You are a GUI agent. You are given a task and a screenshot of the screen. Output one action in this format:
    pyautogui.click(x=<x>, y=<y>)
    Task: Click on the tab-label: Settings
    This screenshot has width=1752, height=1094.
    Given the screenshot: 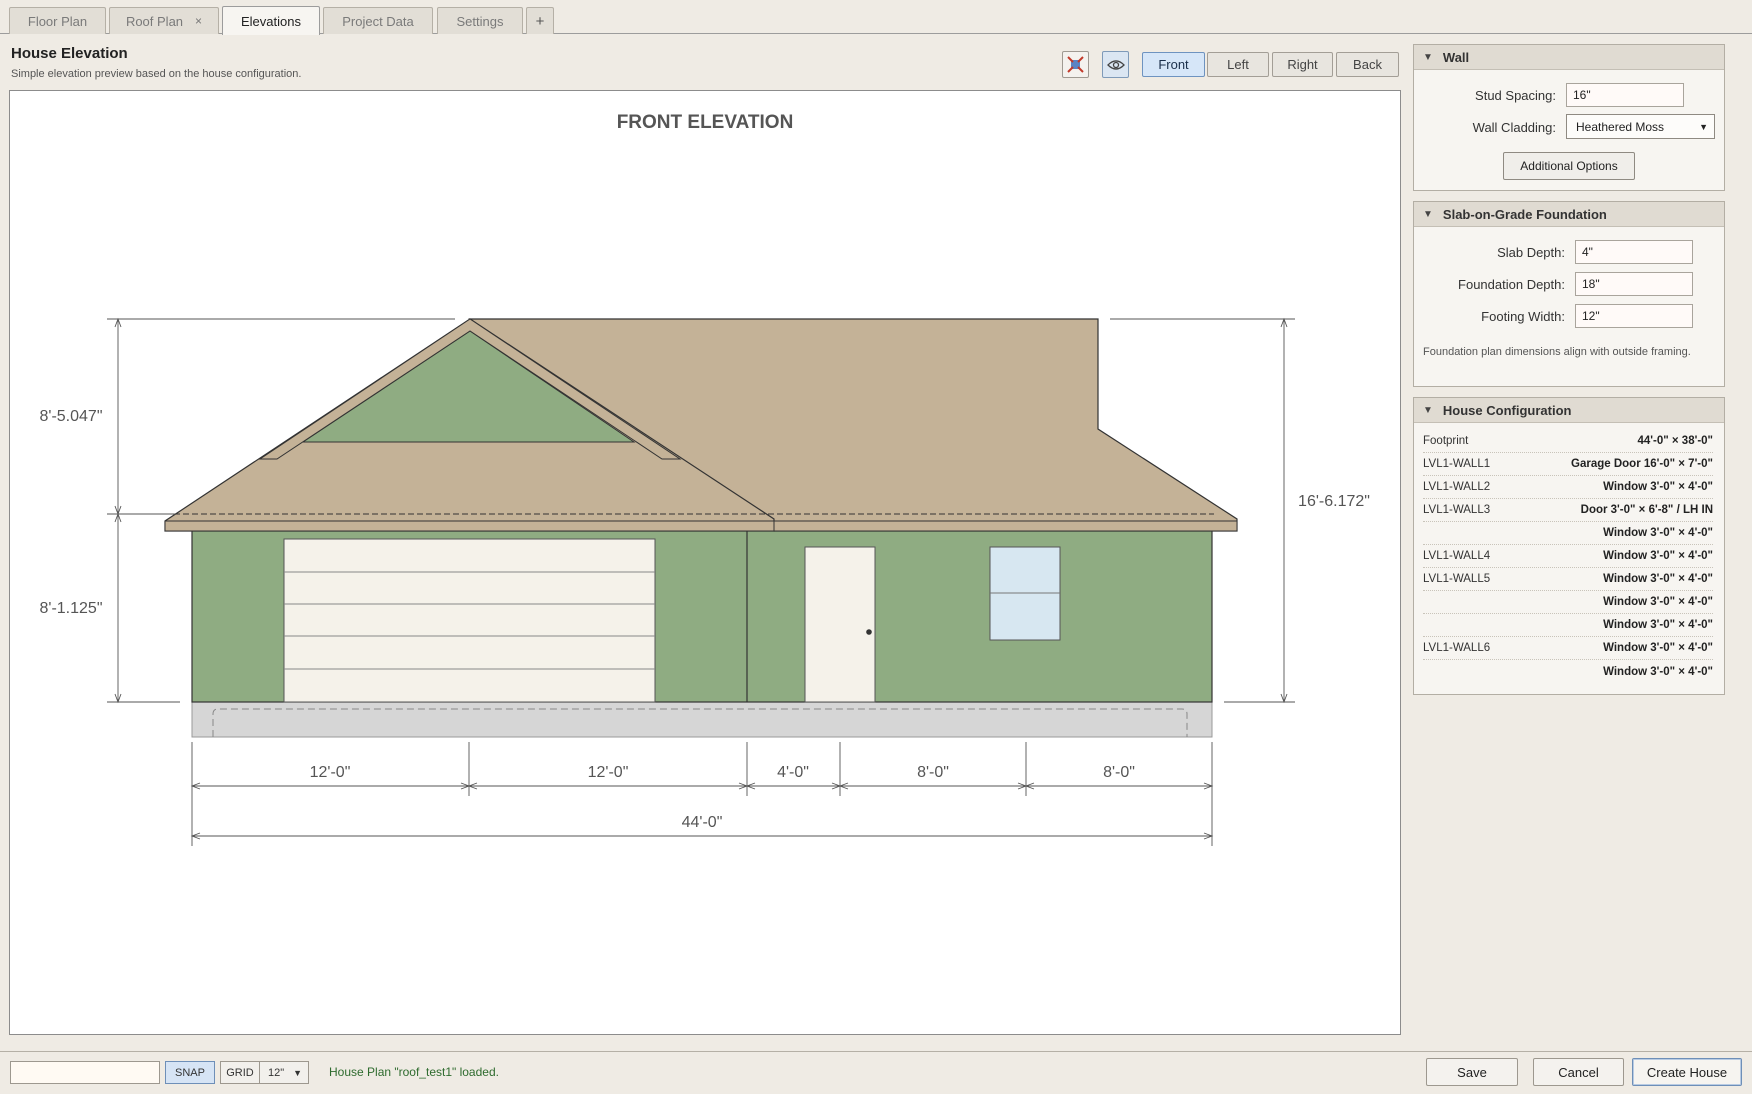 What is the action you would take?
    pyautogui.click(x=480, y=21)
    